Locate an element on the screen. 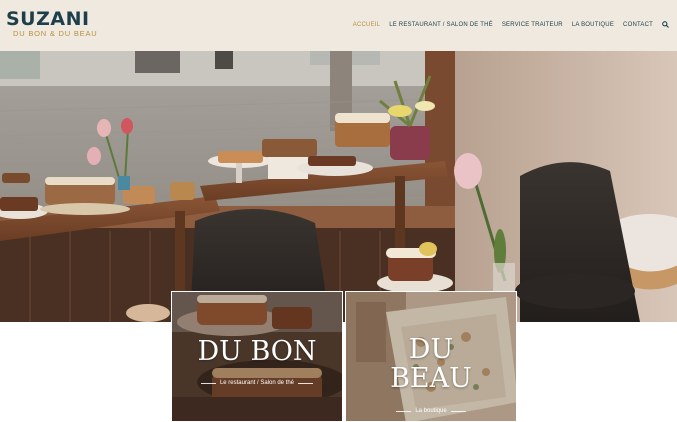 This screenshot has width=677, height=422. tile-du-bon: DU BON Le restaurant / Salon de thé is located at coordinates (257, 356).